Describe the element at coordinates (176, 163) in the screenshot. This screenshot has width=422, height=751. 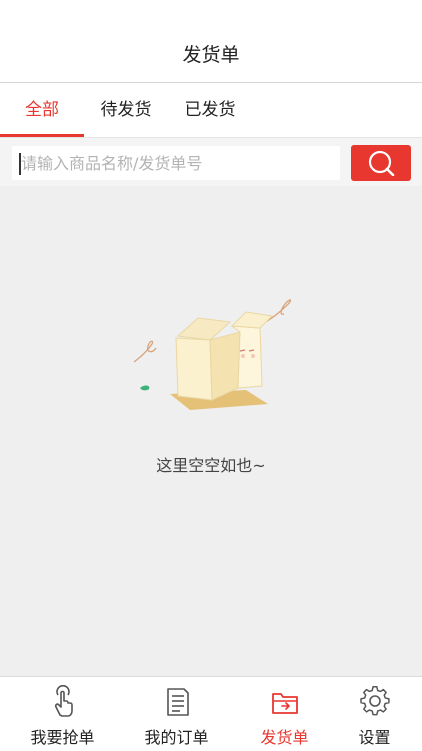
I see `search-input` at that location.